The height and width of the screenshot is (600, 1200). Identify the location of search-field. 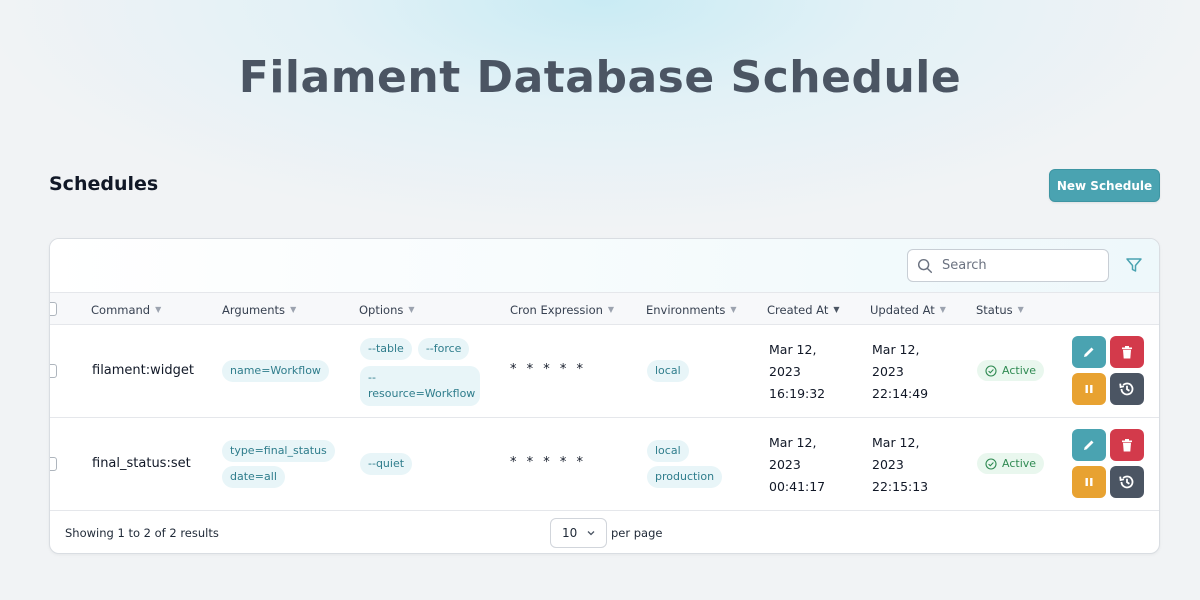
(1008, 265).